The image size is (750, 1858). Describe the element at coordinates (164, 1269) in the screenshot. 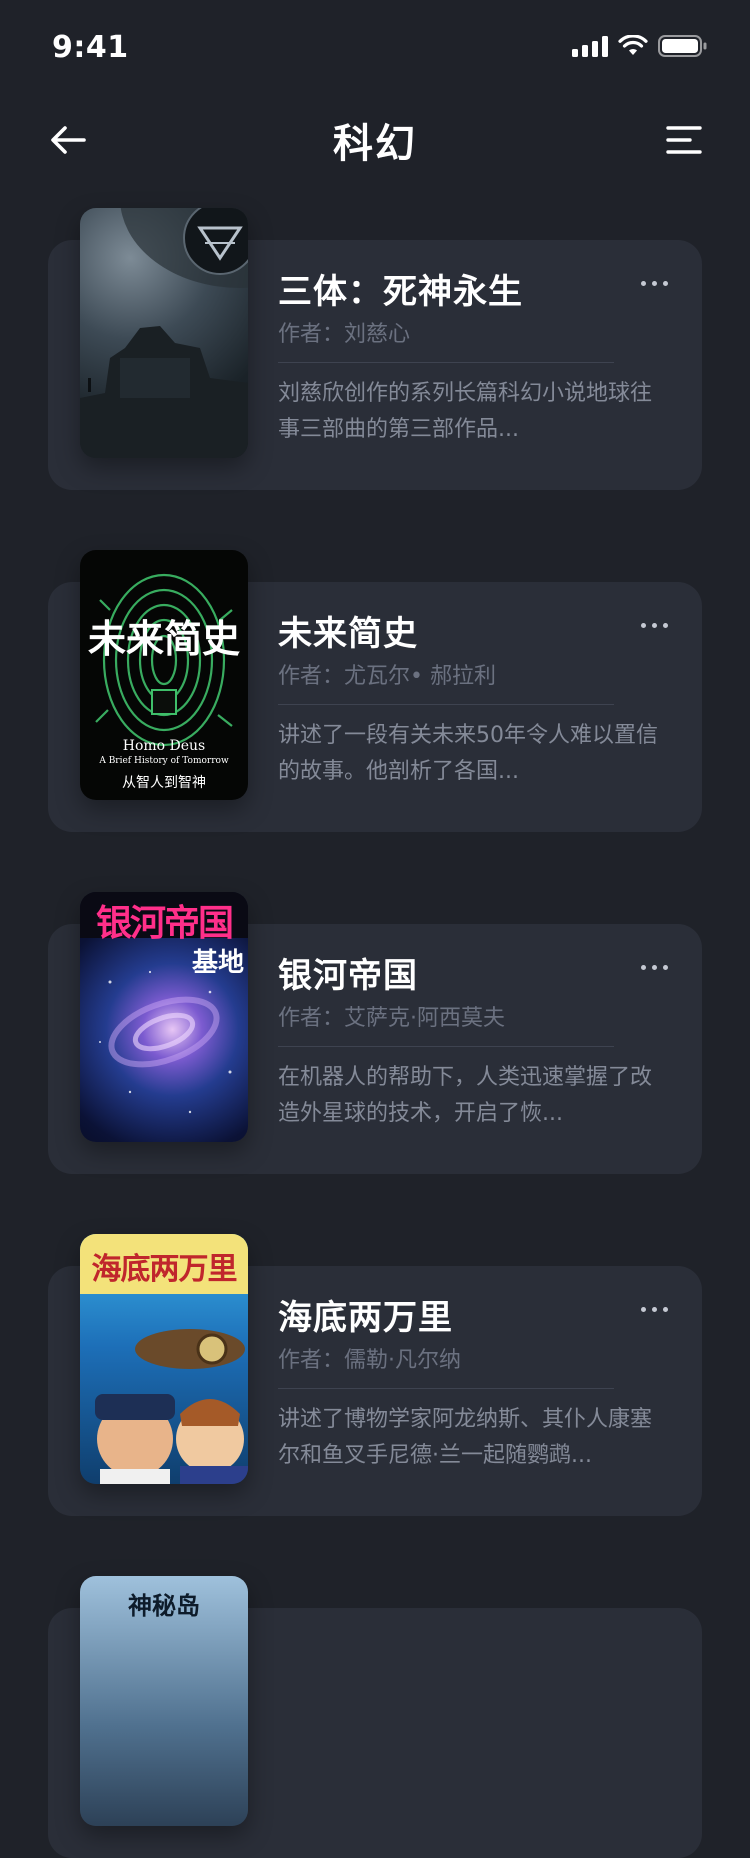

I see `cover-title: 海底两万里` at that location.